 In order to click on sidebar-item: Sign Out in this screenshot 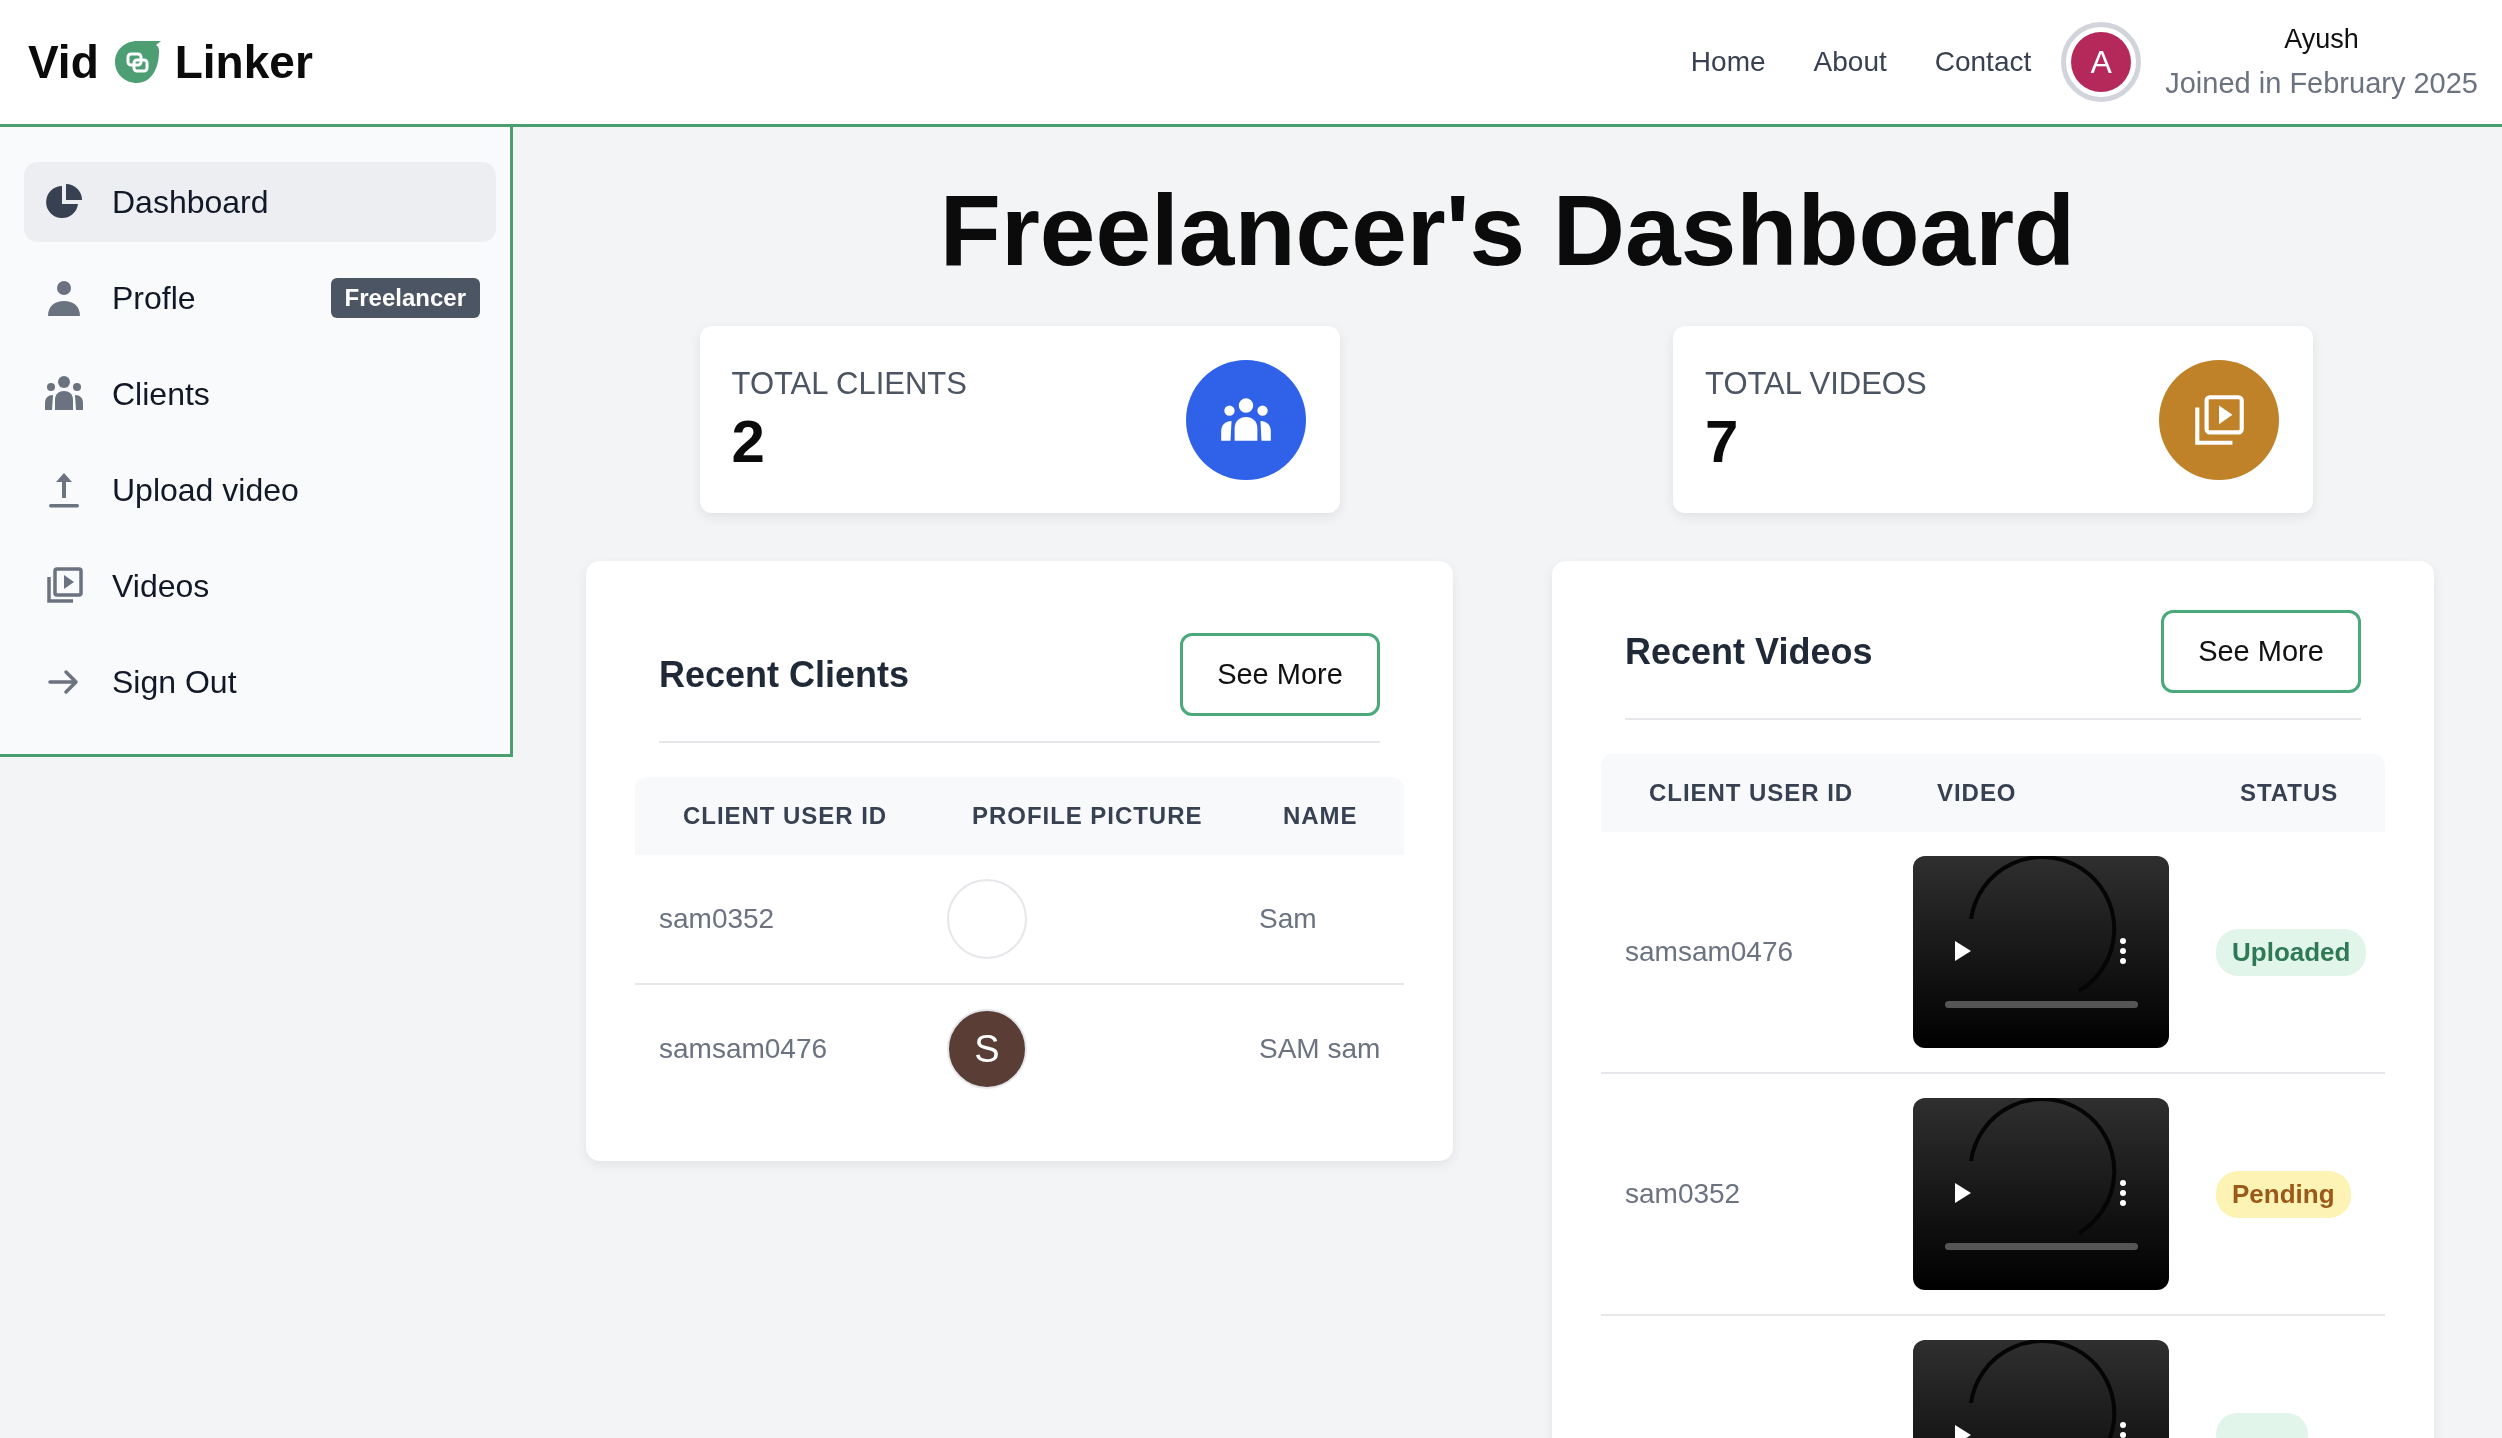, I will do `click(260, 682)`.